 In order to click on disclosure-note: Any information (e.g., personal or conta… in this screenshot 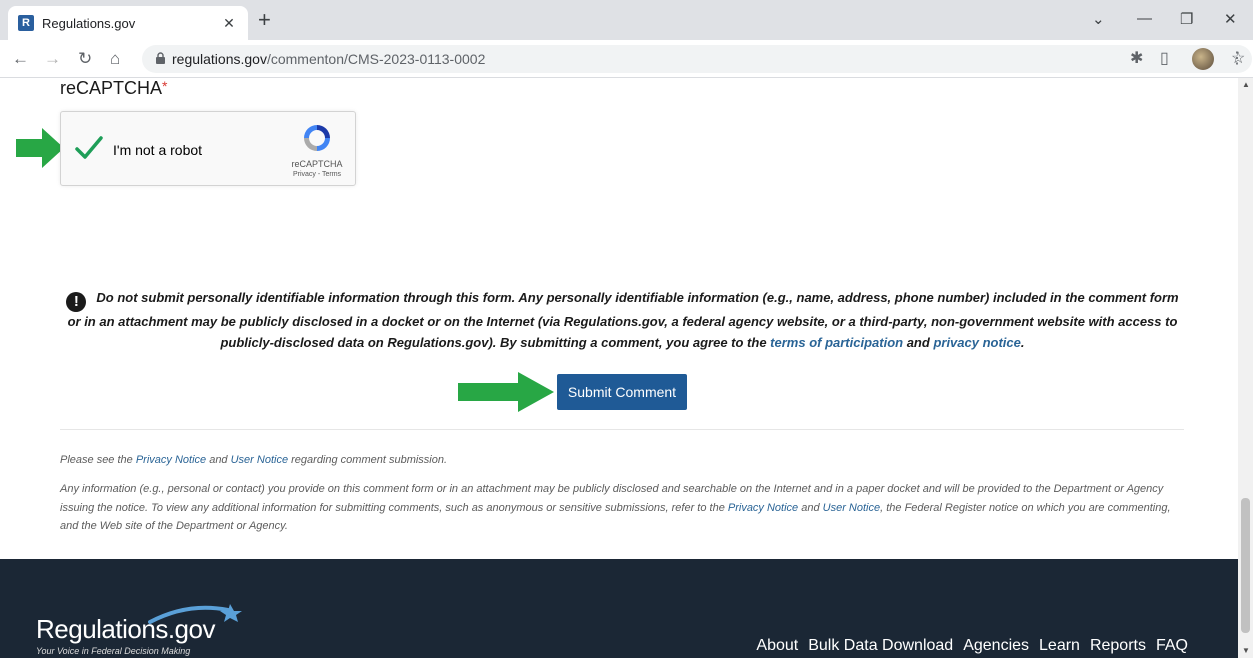, I will do `click(615, 507)`.